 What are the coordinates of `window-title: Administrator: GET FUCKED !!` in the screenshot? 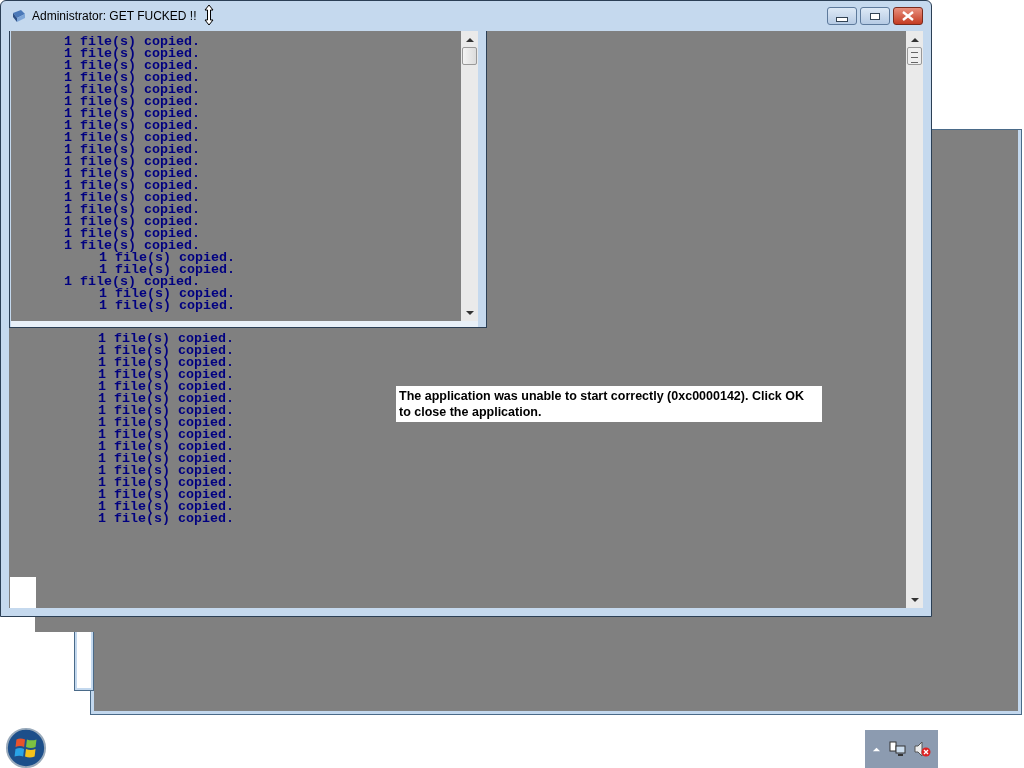 It's located at (114, 16).